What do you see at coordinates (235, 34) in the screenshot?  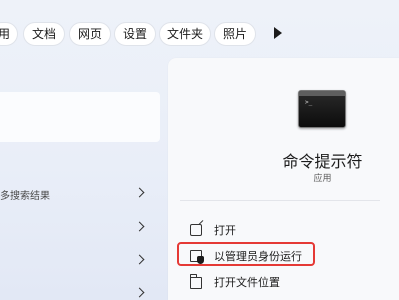 I see `tab-photos: 照片` at bounding box center [235, 34].